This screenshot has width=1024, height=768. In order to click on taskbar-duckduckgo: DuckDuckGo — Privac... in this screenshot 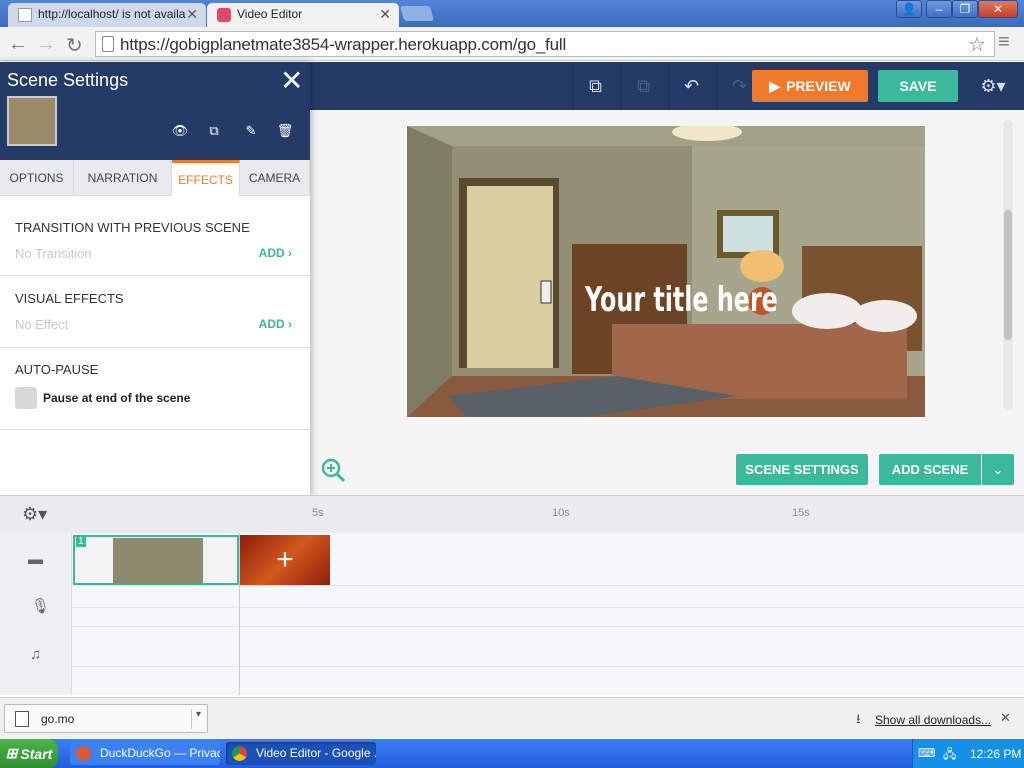, I will do `click(145, 753)`.